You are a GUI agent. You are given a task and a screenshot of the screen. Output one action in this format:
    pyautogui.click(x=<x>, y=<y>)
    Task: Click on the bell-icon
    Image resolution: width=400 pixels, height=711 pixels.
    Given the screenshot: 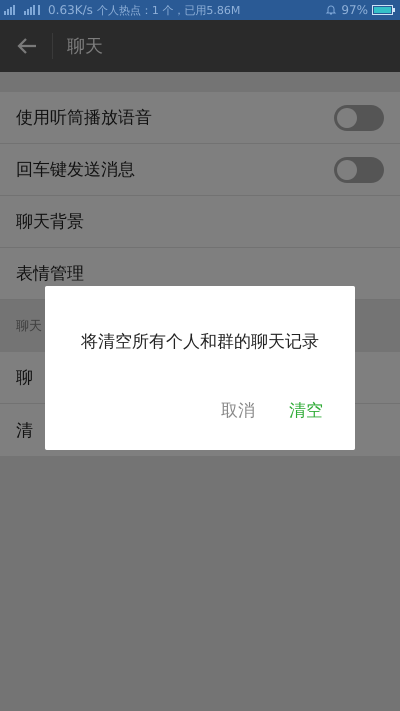 What is the action you would take?
    pyautogui.click(x=331, y=10)
    